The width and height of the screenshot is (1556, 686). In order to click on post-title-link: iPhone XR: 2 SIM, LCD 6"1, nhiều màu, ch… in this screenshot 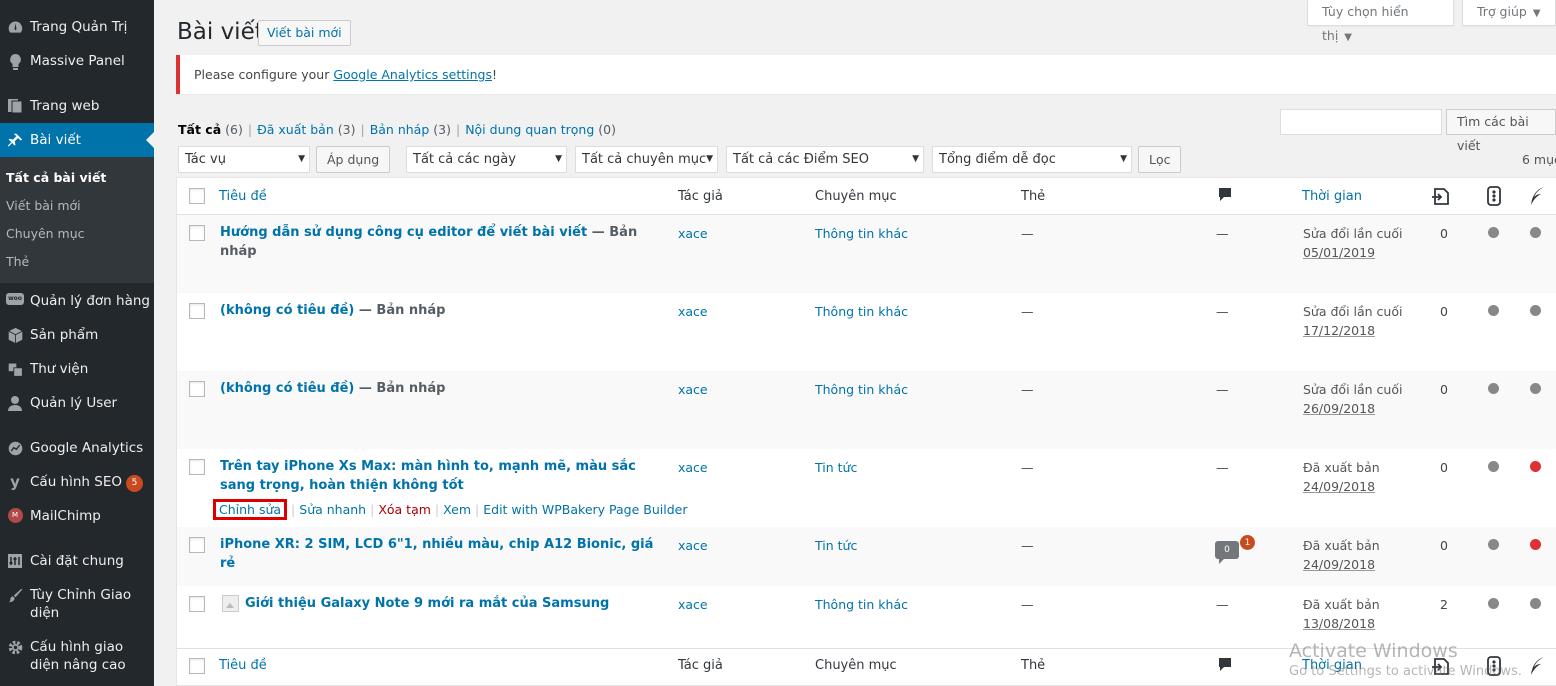, I will do `click(436, 554)`.